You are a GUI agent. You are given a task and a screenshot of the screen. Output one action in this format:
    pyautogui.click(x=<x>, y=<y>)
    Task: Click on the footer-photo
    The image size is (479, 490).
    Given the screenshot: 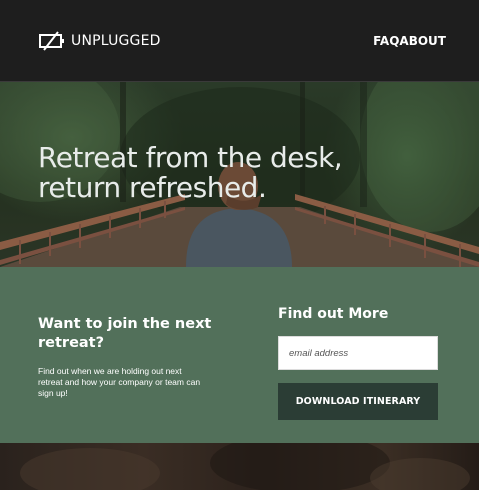 What is the action you would take?
    pyautogui.click(x=245, y=466)
    